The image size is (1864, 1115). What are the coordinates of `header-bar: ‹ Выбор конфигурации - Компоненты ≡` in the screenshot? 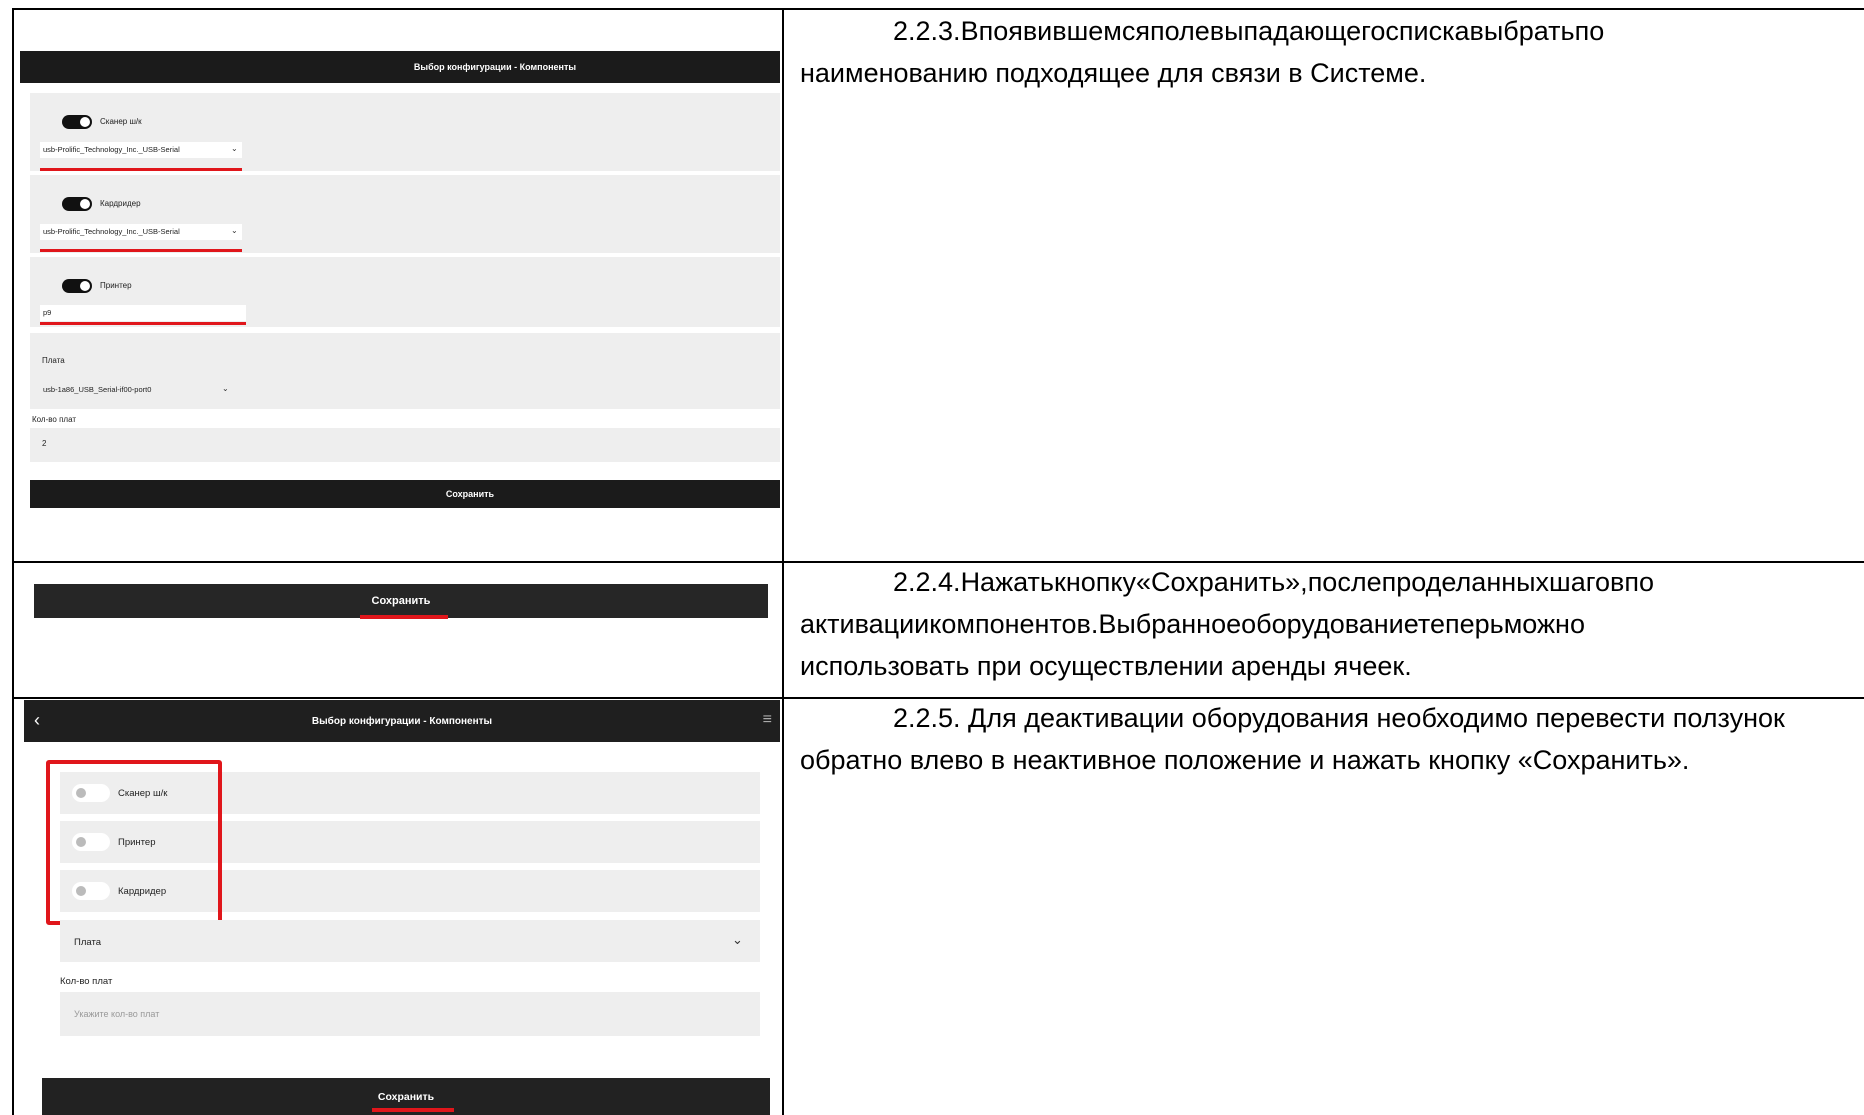 It's located at (402, 721).